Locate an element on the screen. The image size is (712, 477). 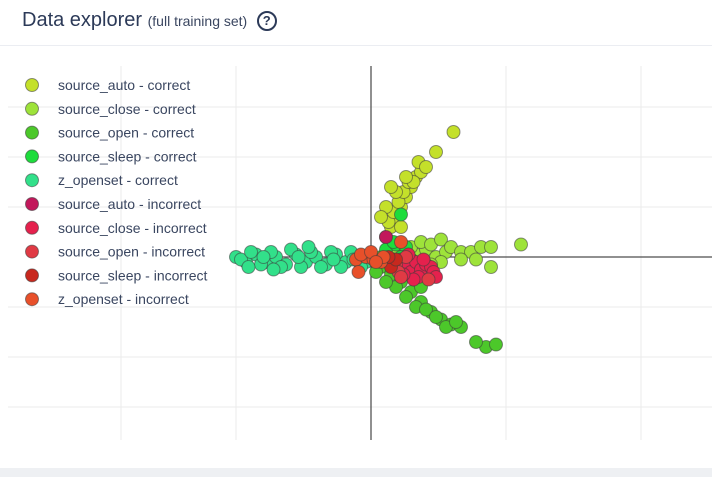
legend-item: source_sleep - correct is located at coordinates (111, 156).